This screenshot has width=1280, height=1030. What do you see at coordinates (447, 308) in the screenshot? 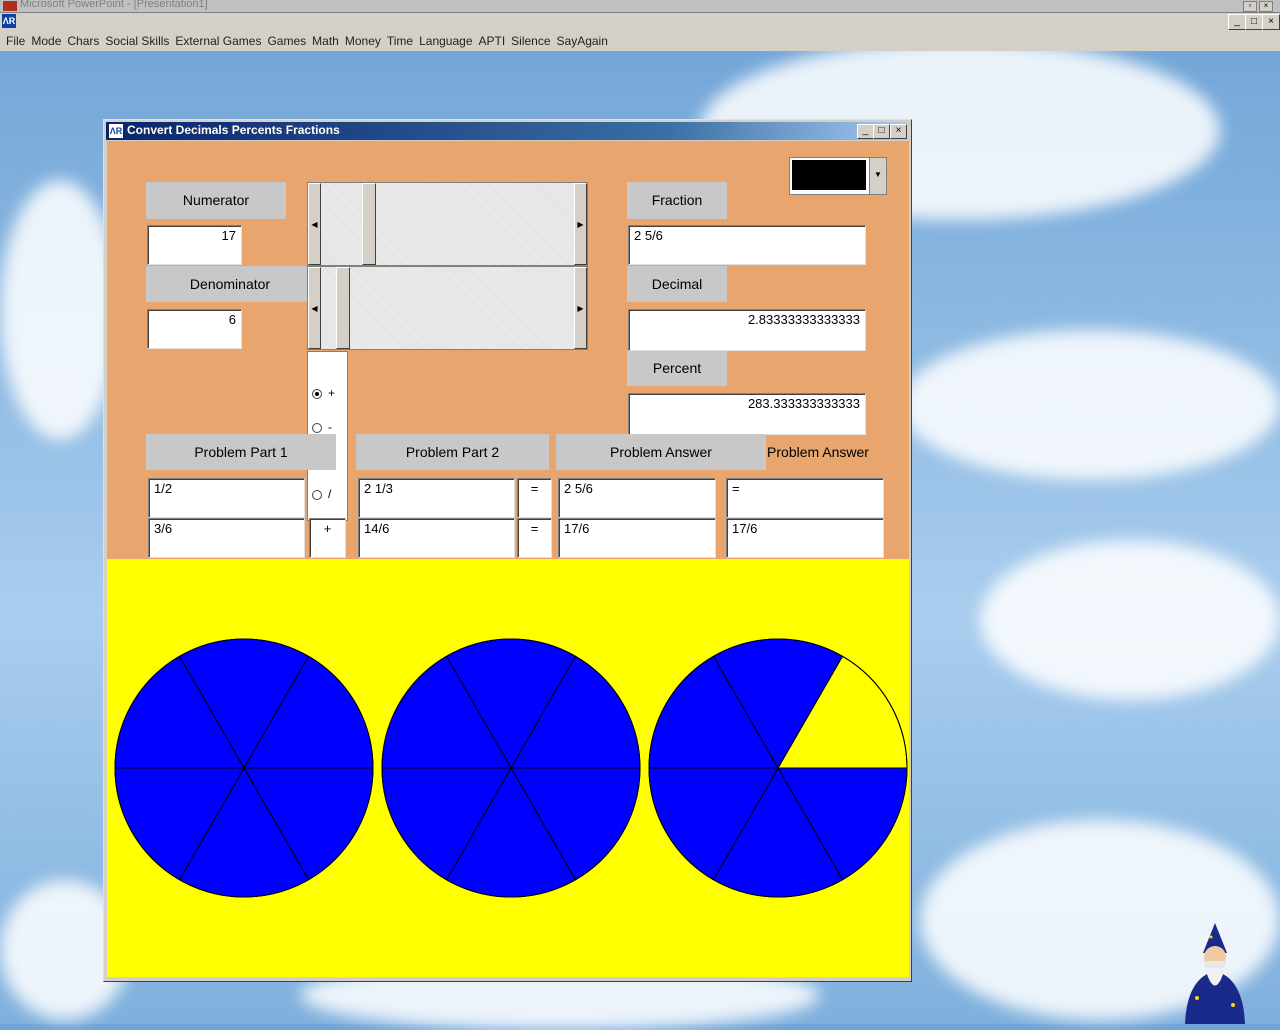
I see `denominator-slider: ◀ ▶` at bounding box center [447, 308].